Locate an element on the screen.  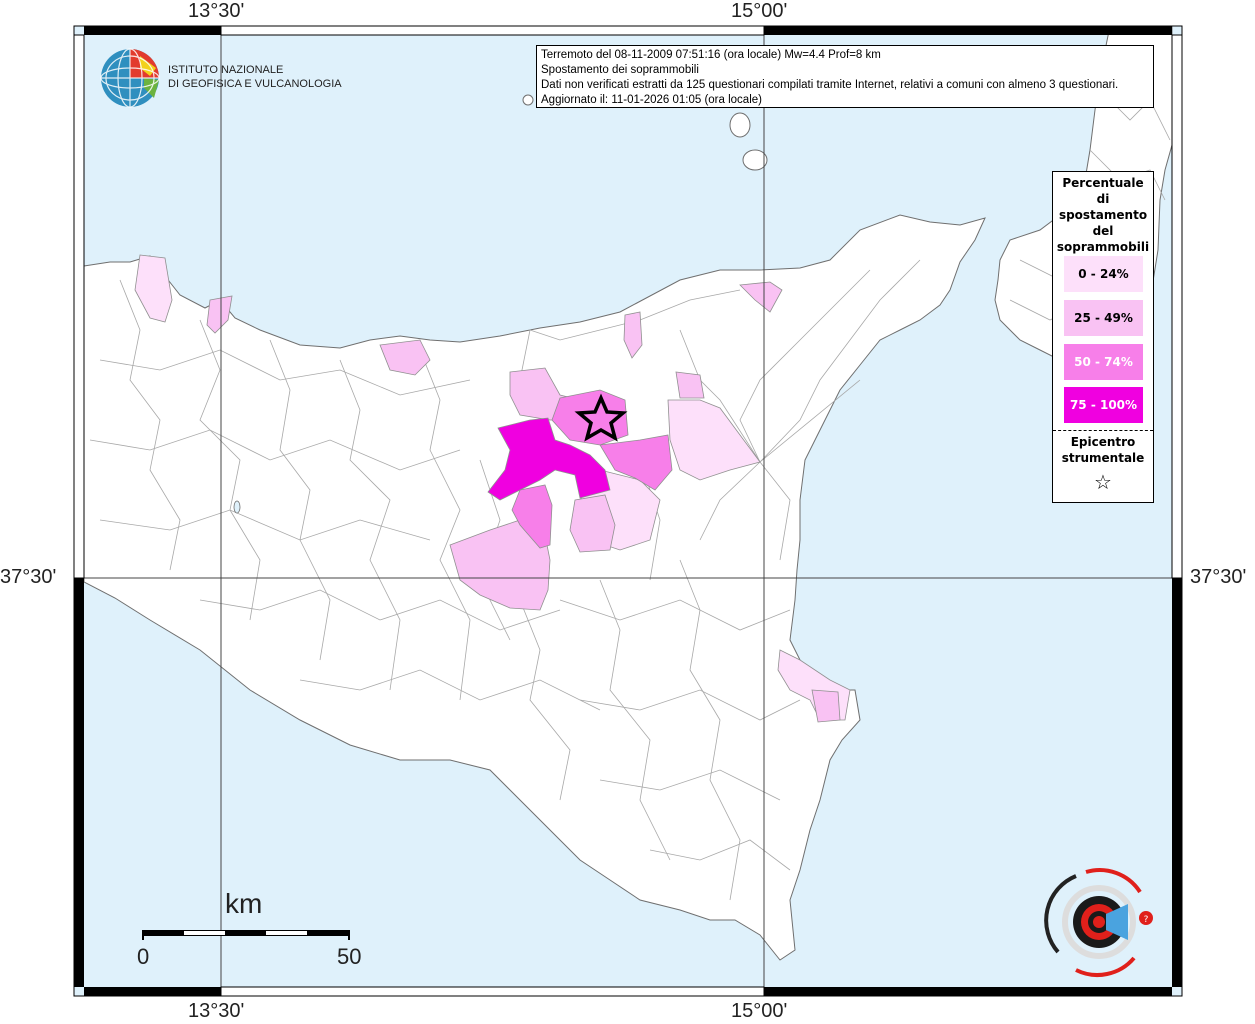
legend-title-line: Percentuale is located at coordinates (1103, 183).